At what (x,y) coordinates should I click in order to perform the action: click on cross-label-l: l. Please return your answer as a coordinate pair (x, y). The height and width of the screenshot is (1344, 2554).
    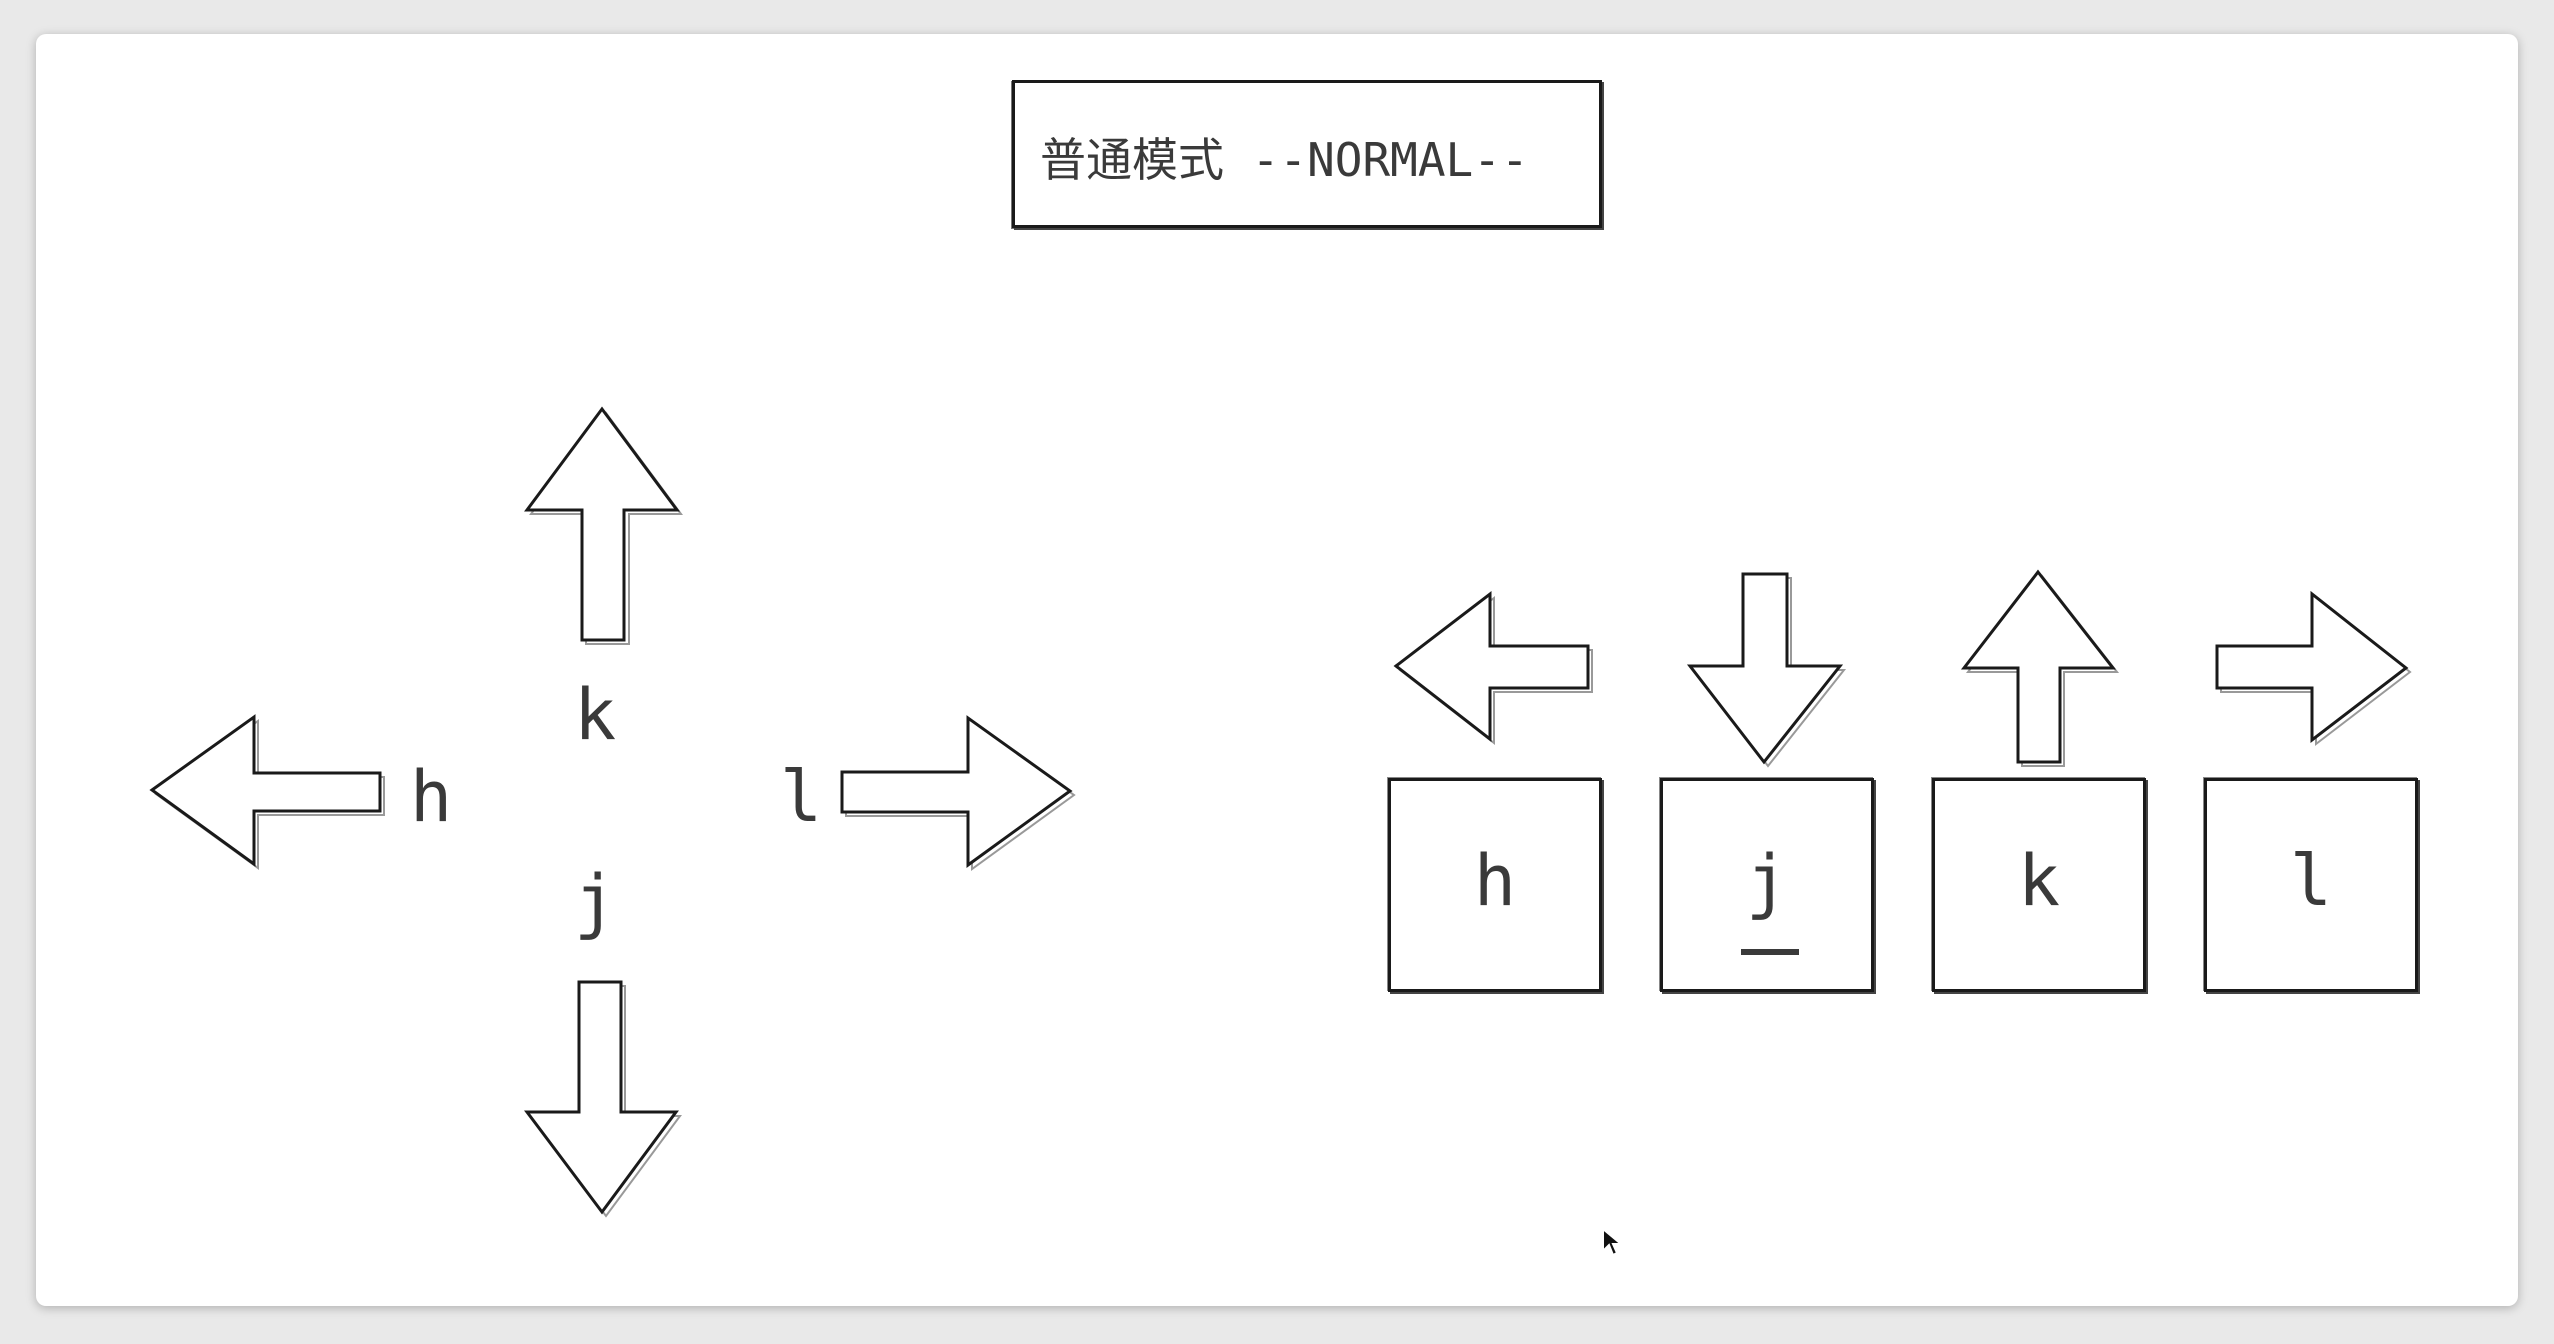
    Looking at the image, I should click on (801, 797).